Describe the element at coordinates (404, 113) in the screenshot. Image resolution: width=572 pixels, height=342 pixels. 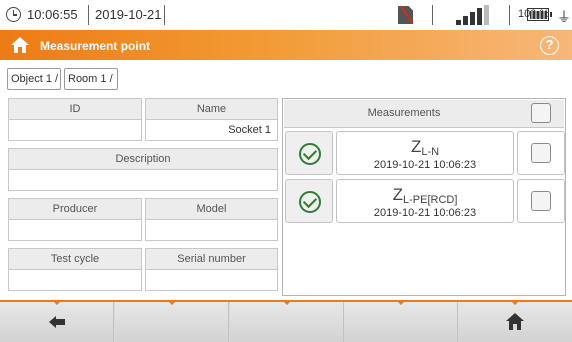
I see `measurements-title: Measurements` at that location.